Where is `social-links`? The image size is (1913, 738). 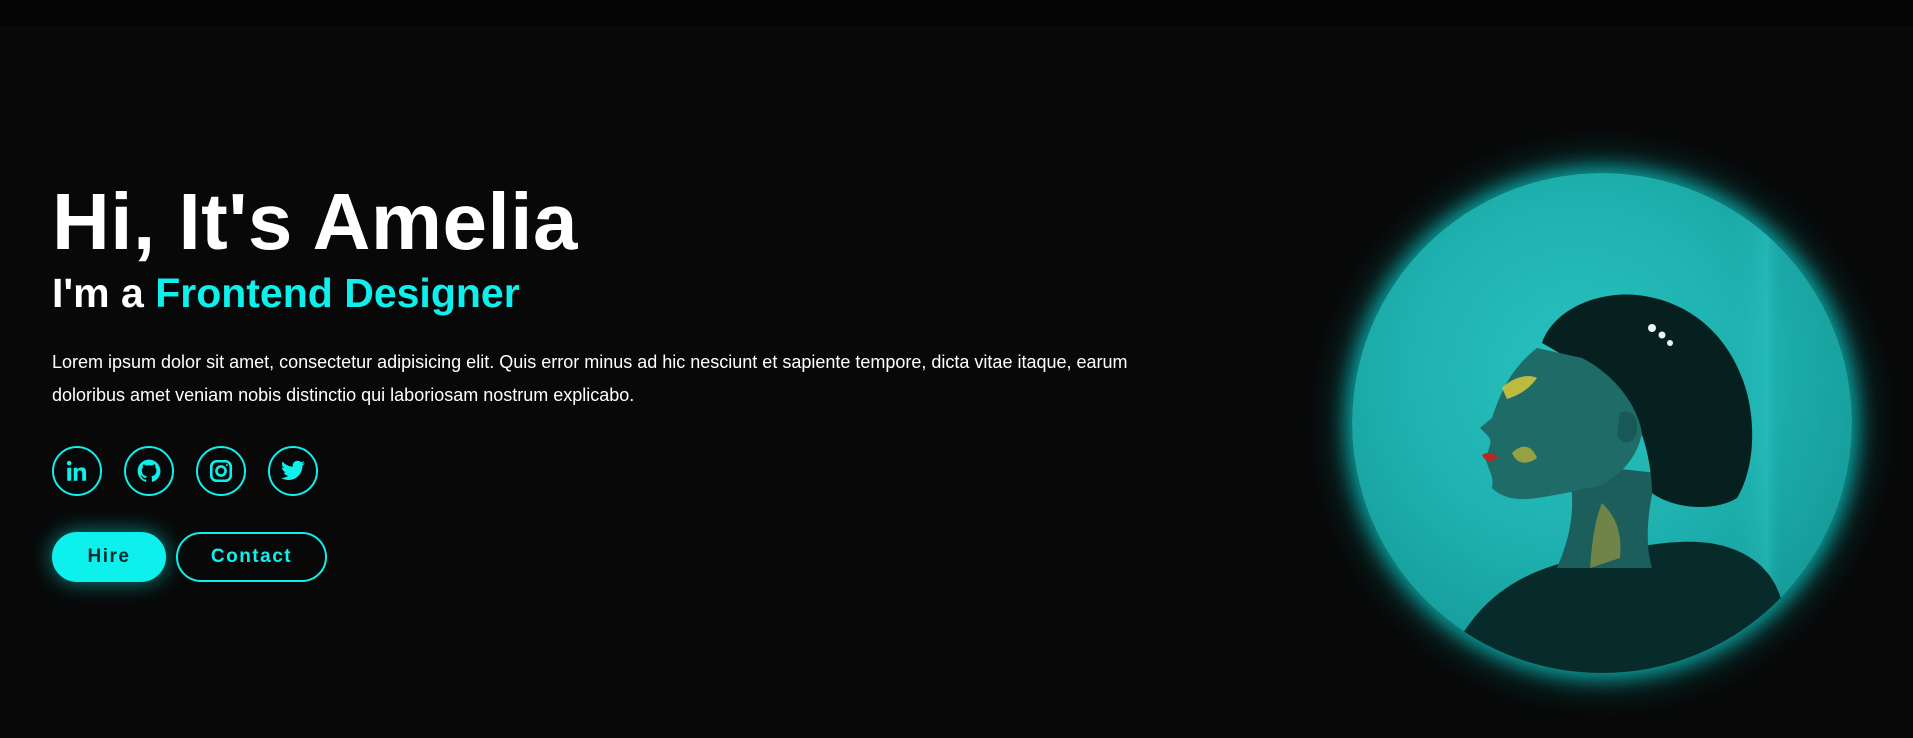 social-links is located at coordinates (602, 471).